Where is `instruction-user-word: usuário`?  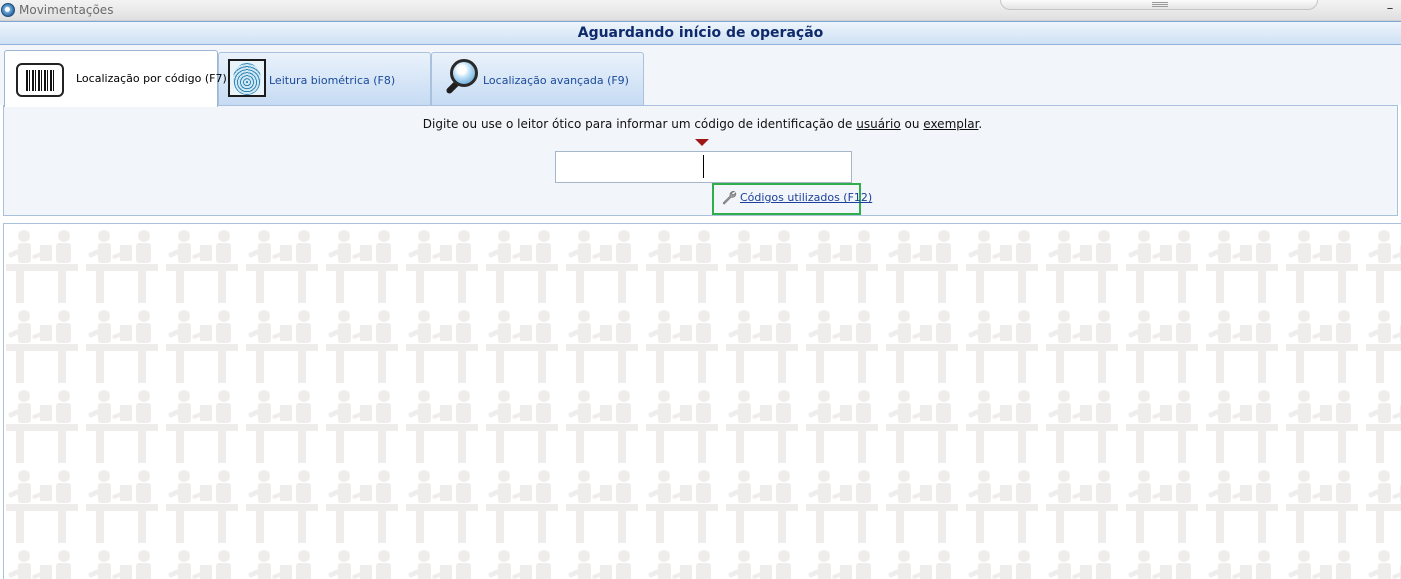
instruction-user-word: usuário is located at coordinates (878, 124).